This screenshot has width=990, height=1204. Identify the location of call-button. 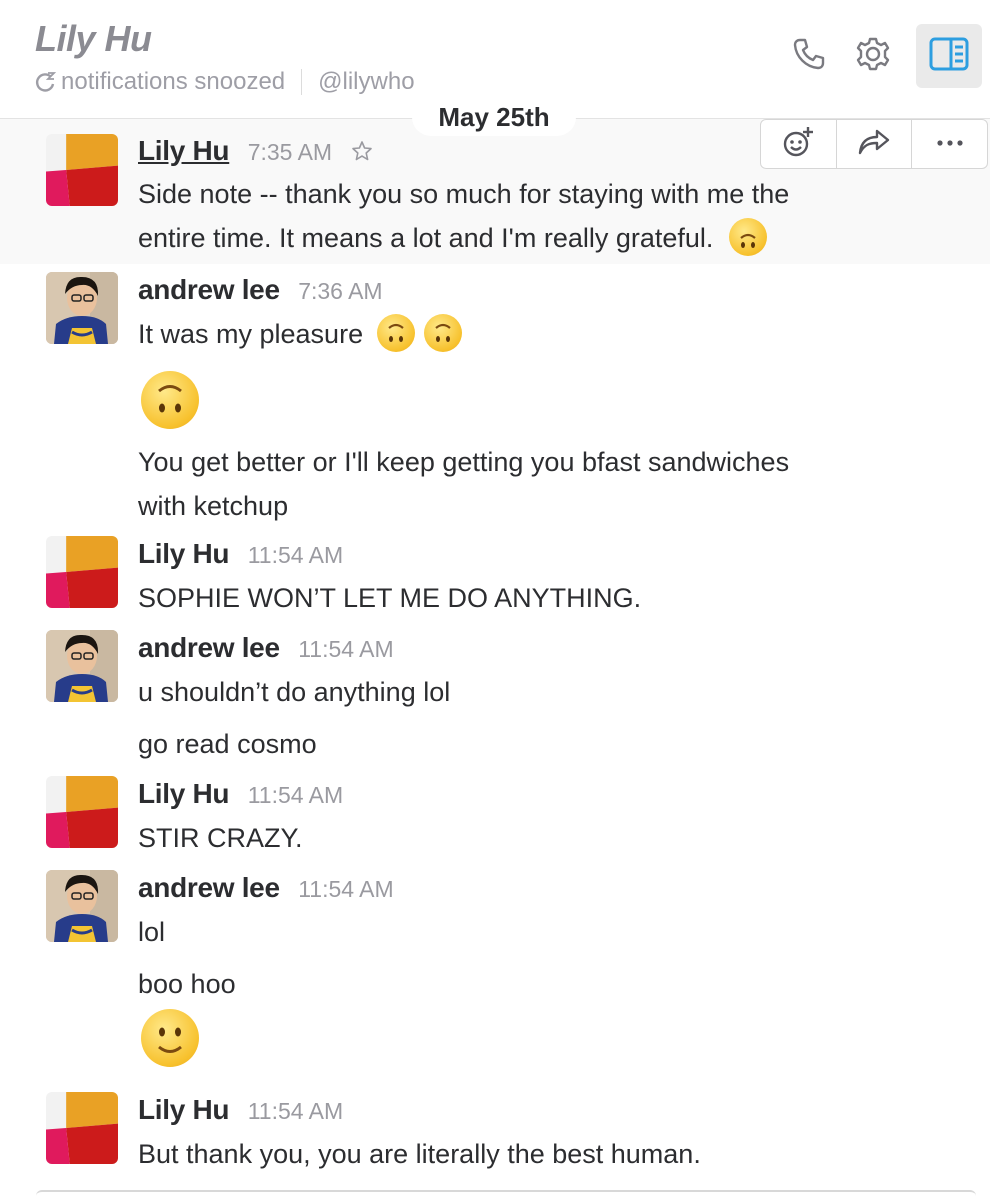
(809, 56).